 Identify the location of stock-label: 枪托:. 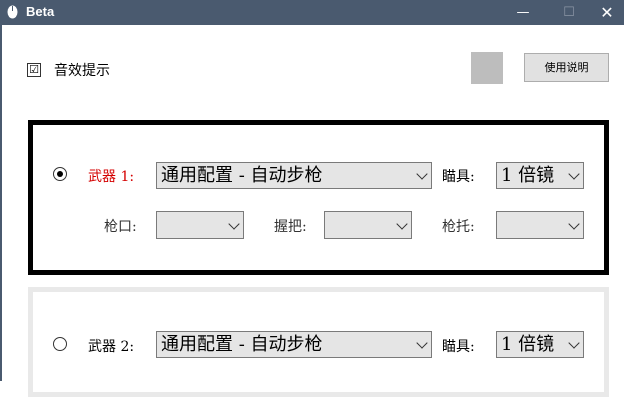
(458, 227).